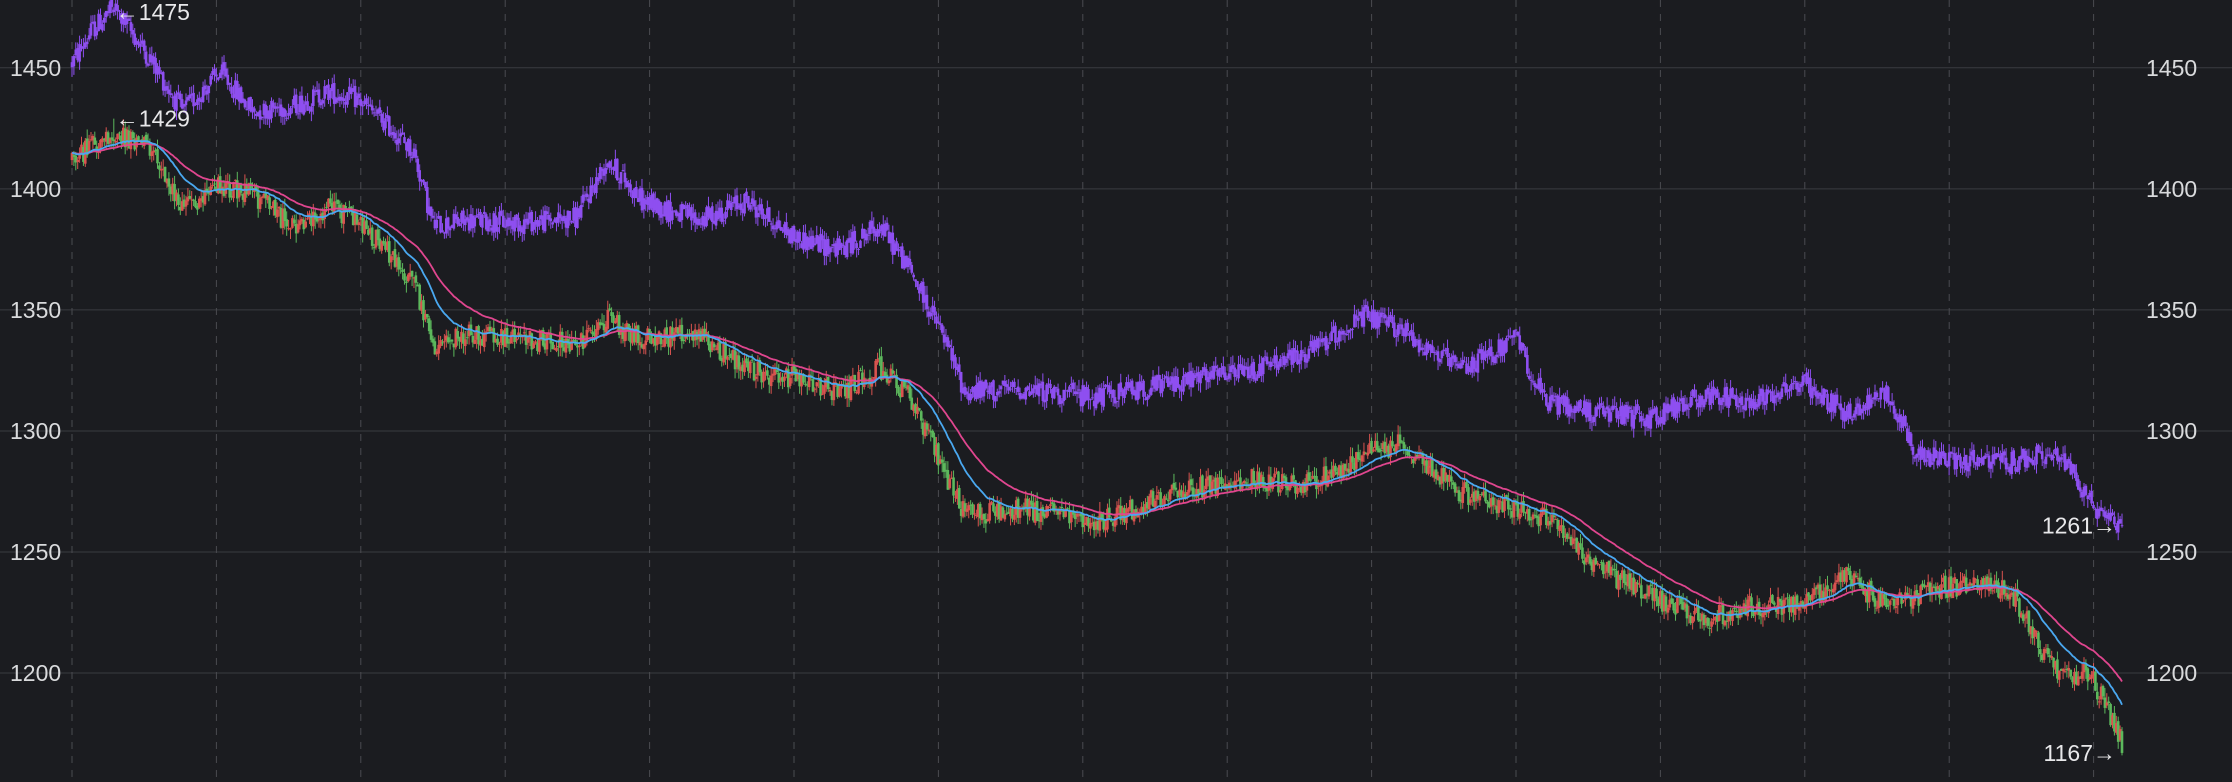 Image resolution: width=2232 pixels, height=782 pixels. What do you see at coordinates (35, 68) in the screenshot?
I see `y-tick-left-1450: 1450` at bounding box center [35, 68].